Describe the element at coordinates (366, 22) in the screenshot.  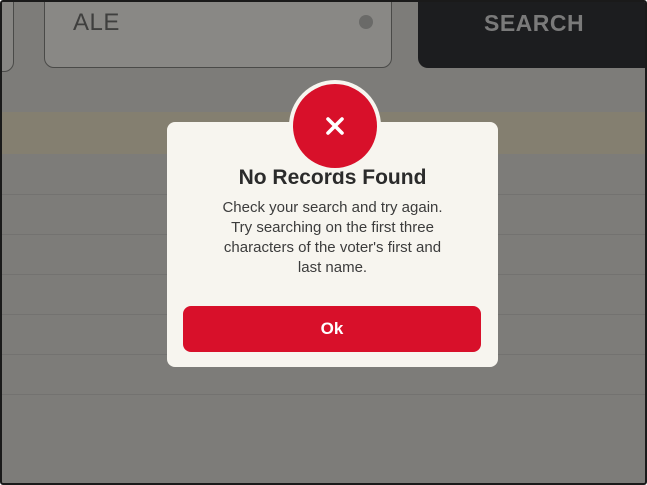
I see `clear-search-icon` at that location.